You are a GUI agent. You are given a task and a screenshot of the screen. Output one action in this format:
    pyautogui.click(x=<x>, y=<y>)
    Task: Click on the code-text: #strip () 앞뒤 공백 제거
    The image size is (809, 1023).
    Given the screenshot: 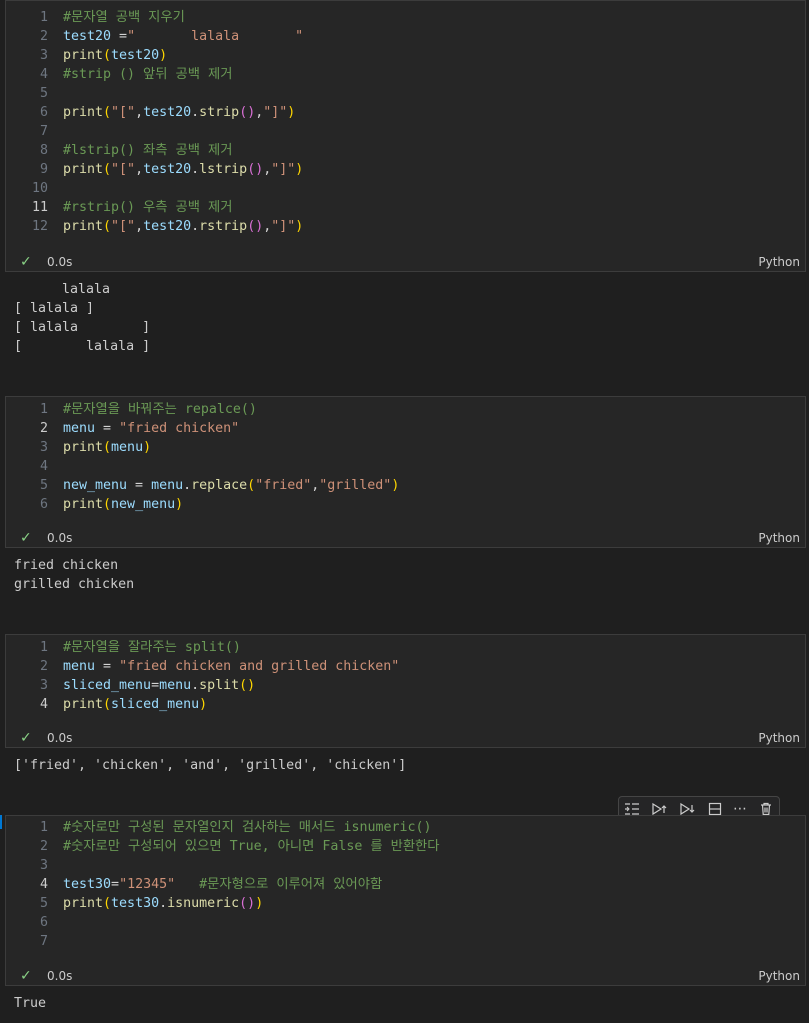 What is the action you would take?
    pyautogui.click(x=147, y=74)
    